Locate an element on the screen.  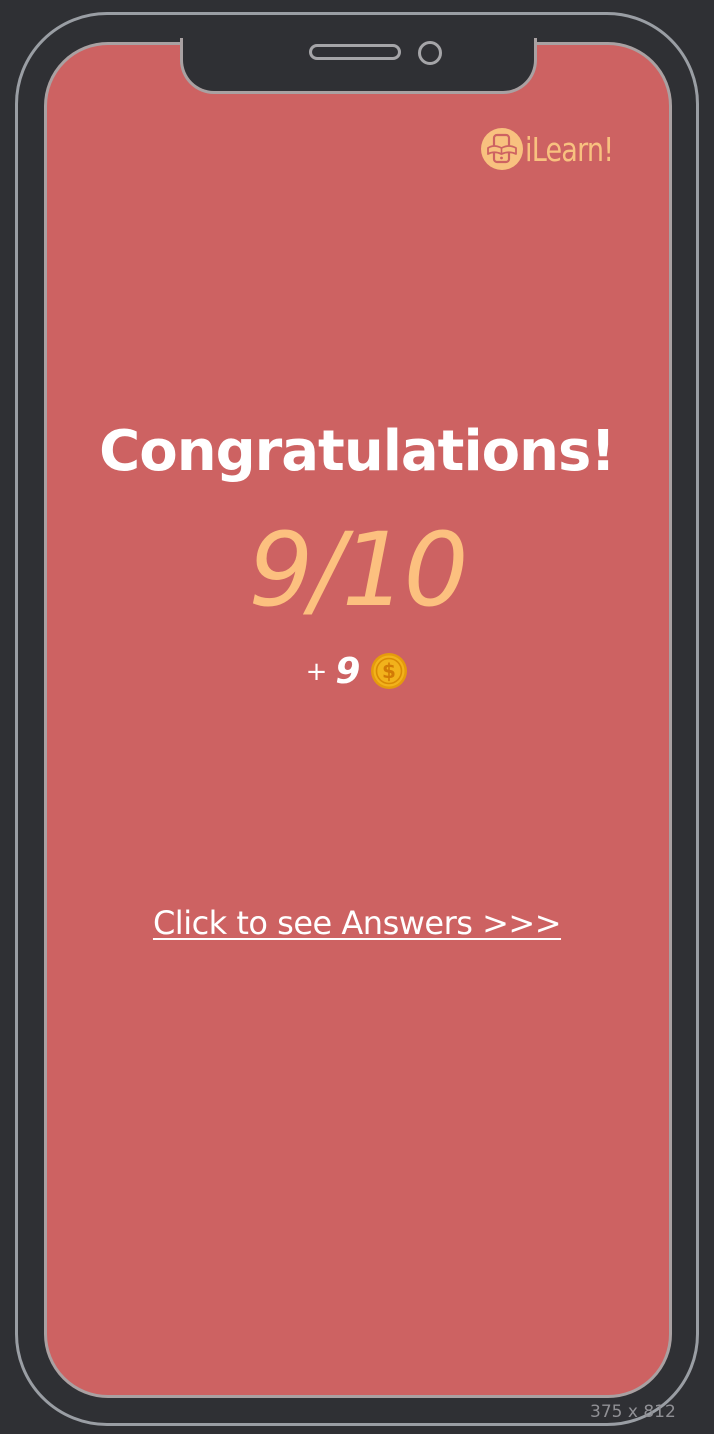
ilearn-logo: iLearn! is located at coordinates (556, 149).